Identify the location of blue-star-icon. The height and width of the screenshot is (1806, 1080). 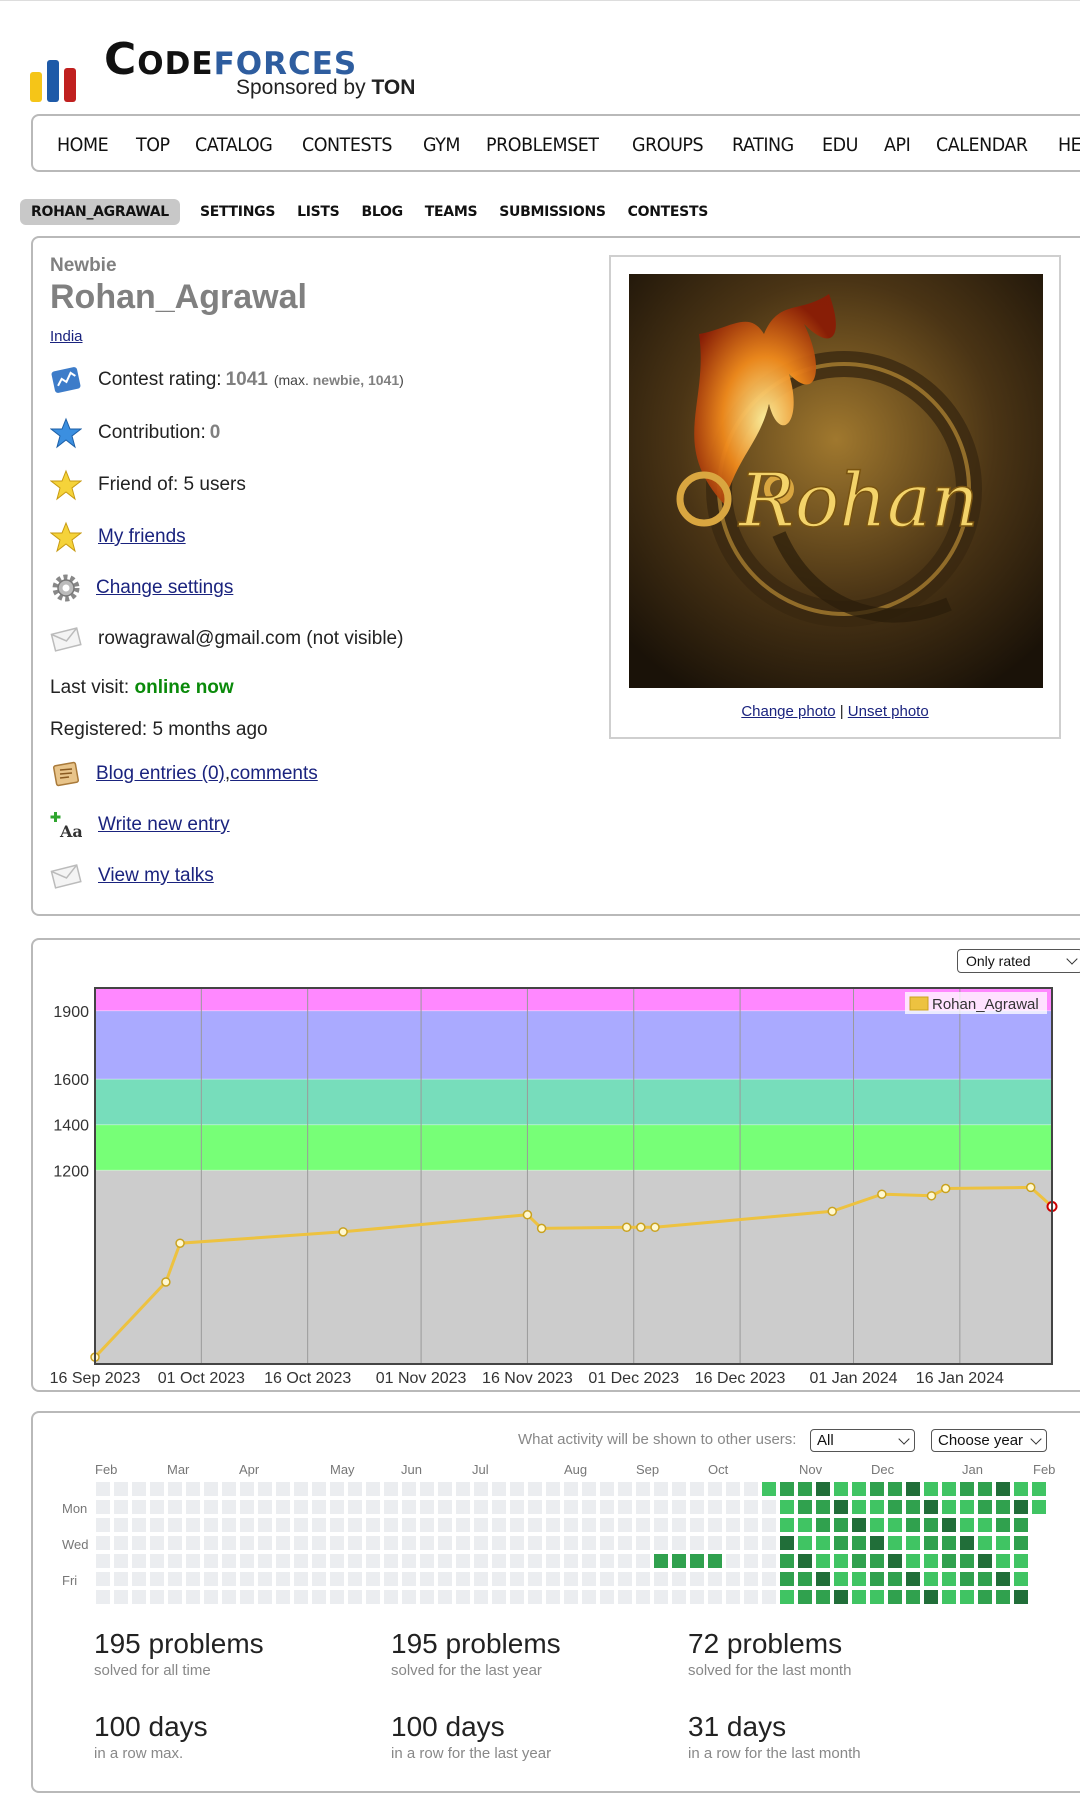
(66, 433).